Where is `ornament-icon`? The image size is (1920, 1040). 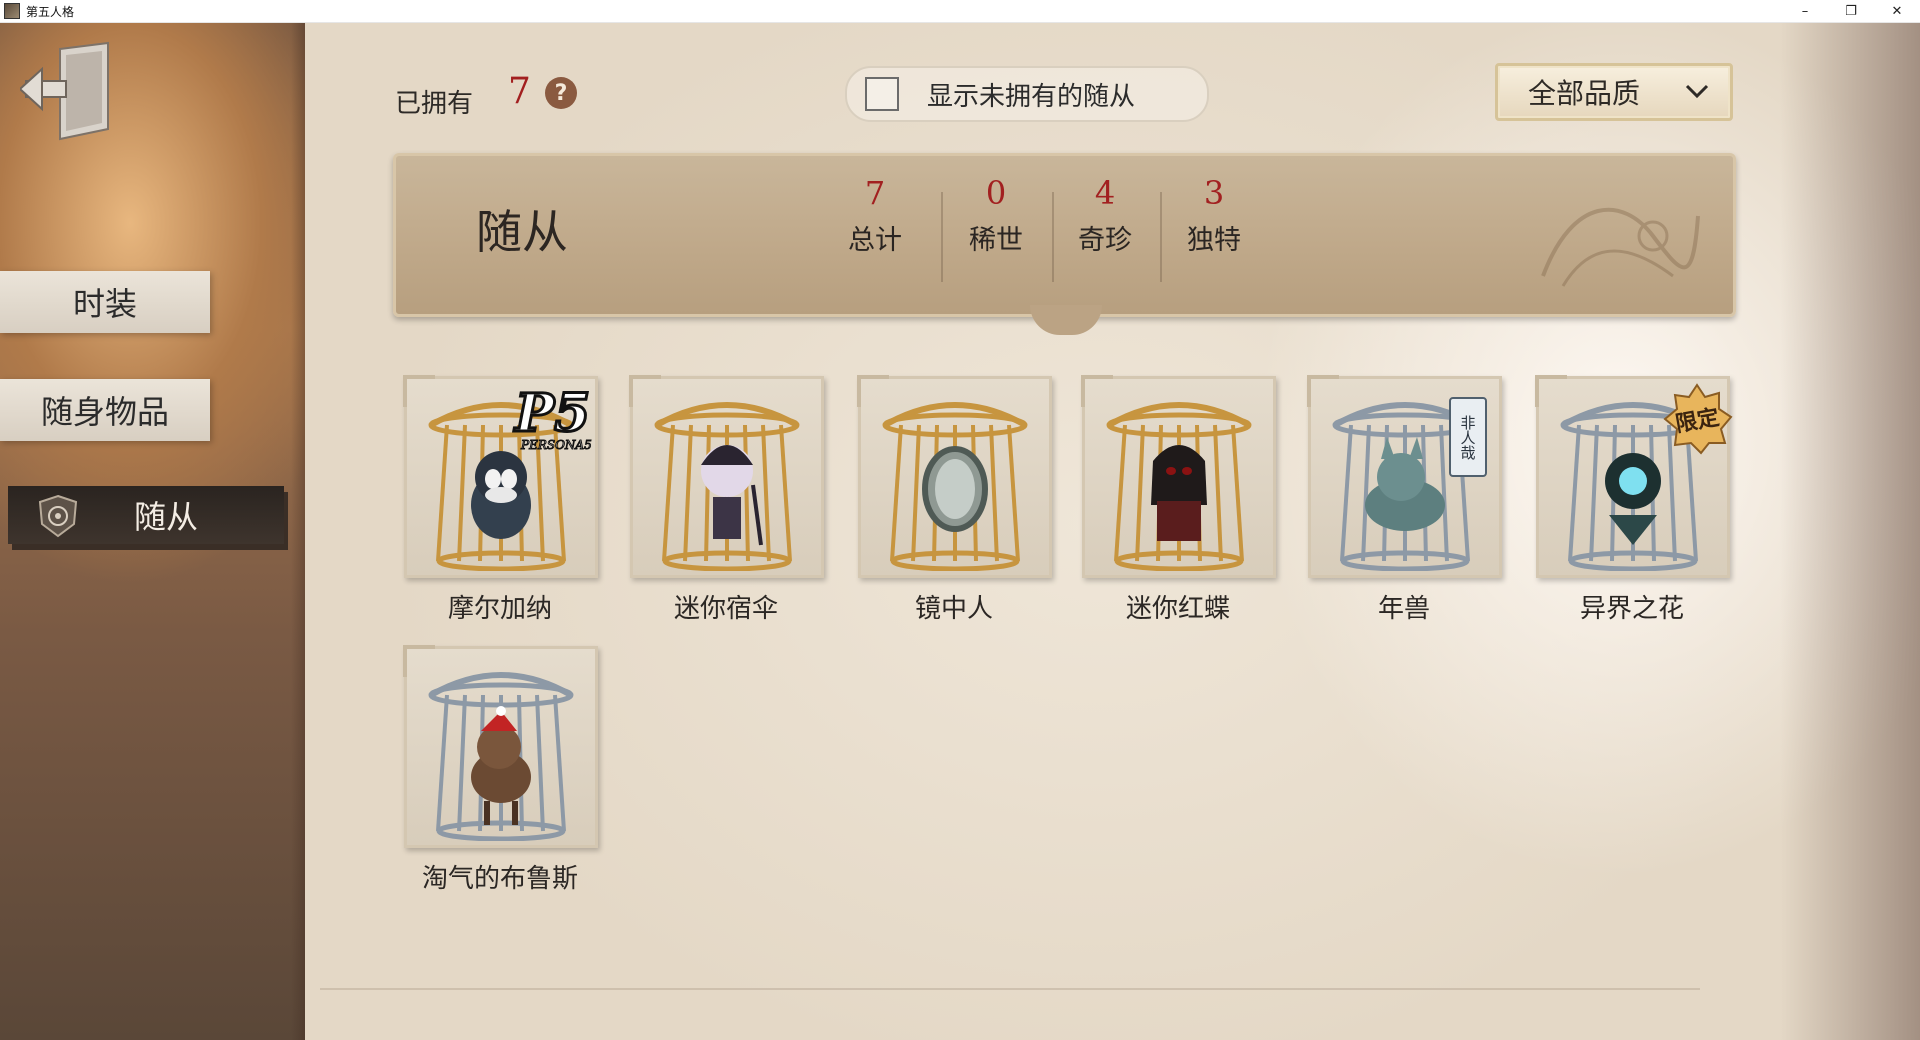 ornament-icon is located at coordinates (1620, 247).